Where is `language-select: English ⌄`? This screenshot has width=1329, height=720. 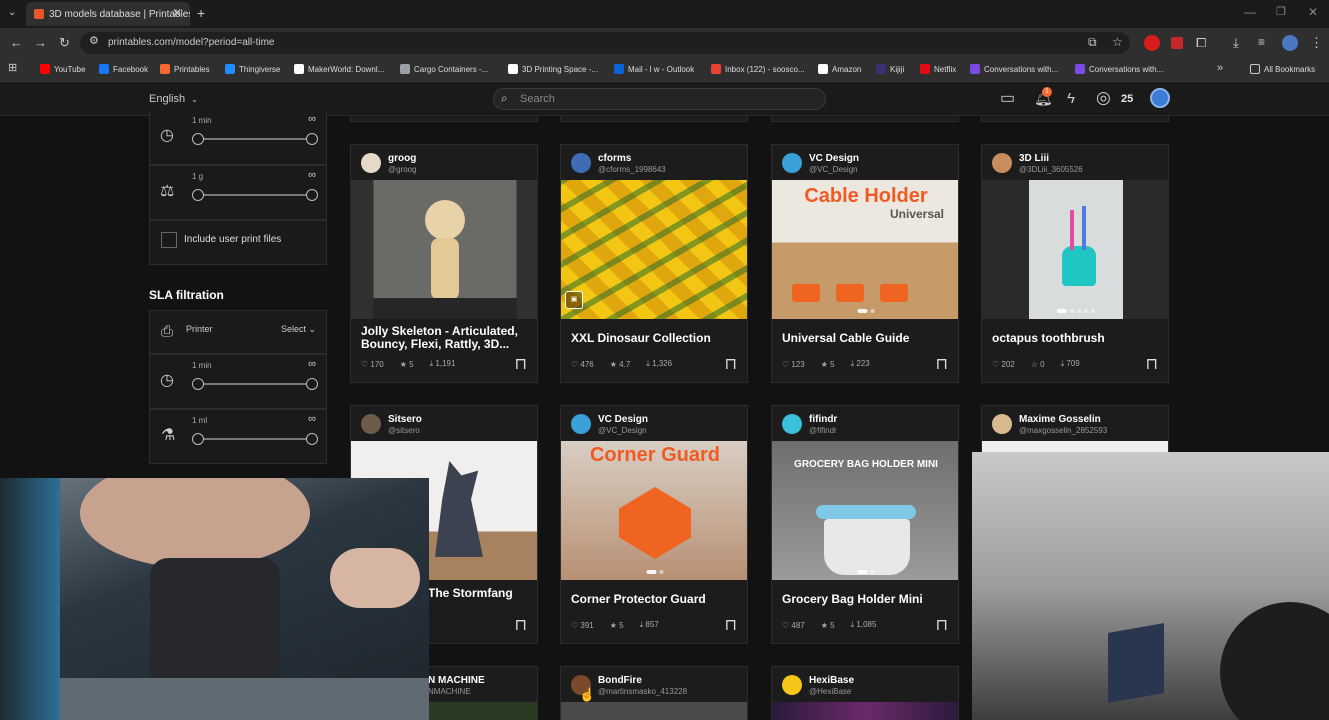
language-select: English ⌄ is located at coordinates (173, 99).